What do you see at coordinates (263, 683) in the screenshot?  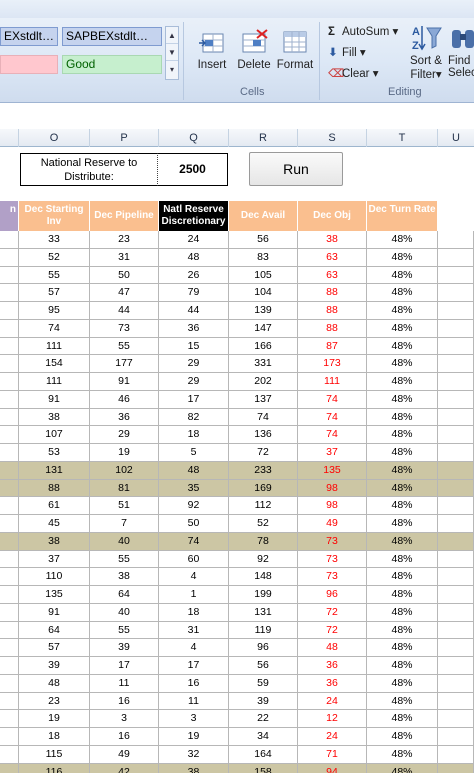 I see `cell-dec-avail: 59` at bounding box center [263, 683].